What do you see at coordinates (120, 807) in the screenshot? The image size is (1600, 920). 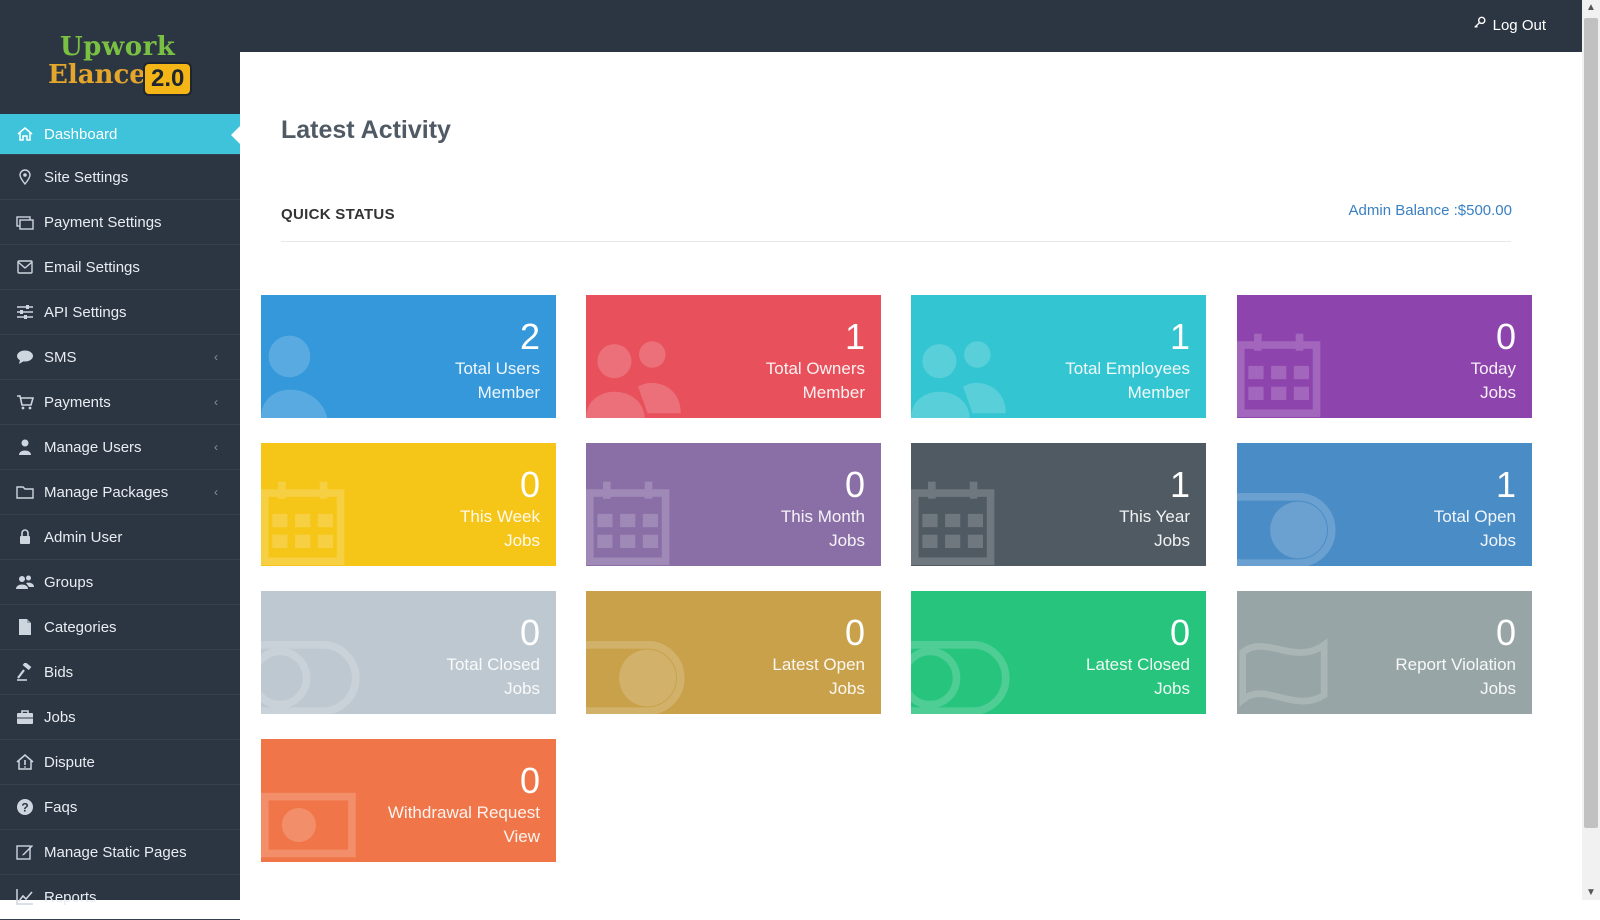 I see `sidebar-item-faqs: ? Faqs` at bounding box center [120, 807].